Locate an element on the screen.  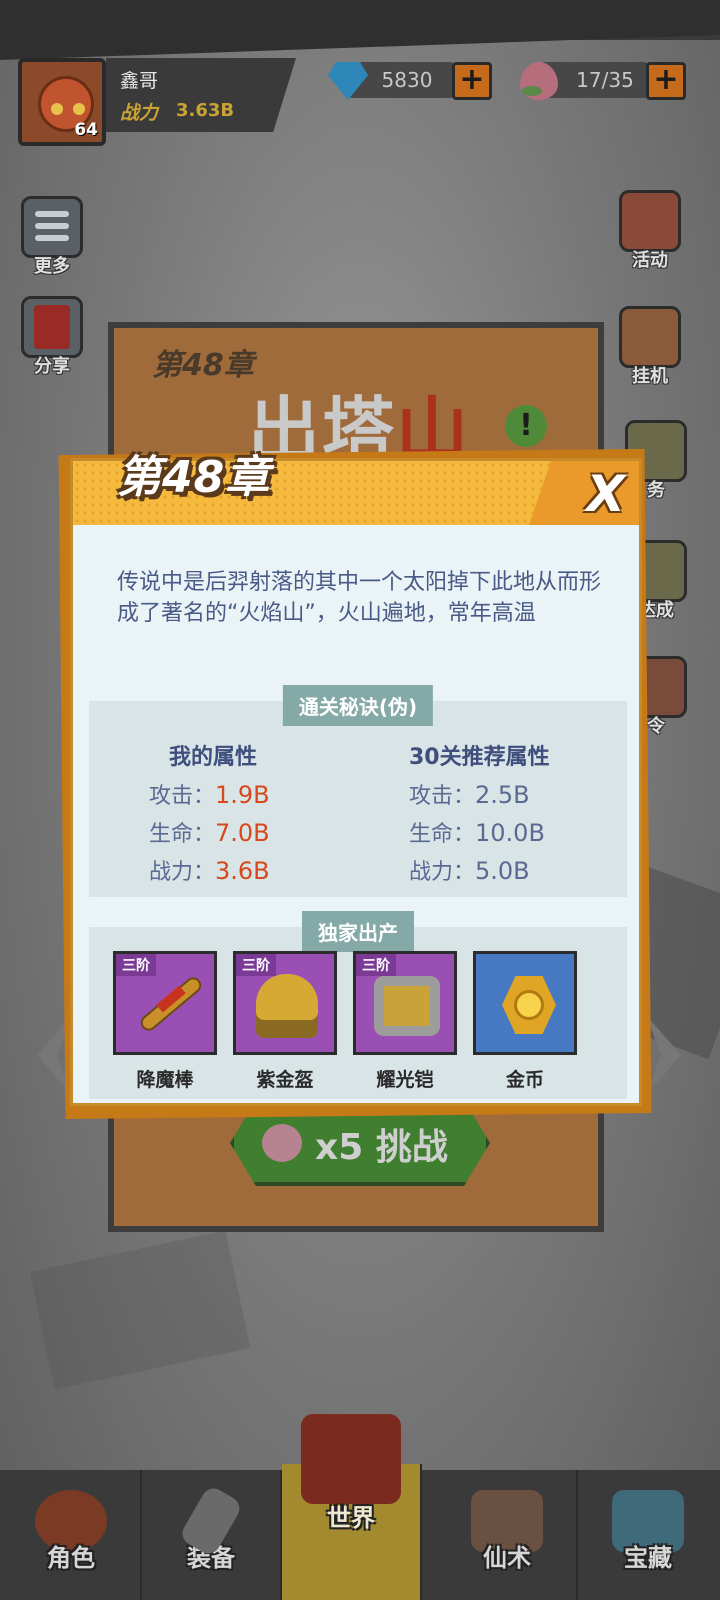
idle-chest-icon is located at coordinates (650, 337).